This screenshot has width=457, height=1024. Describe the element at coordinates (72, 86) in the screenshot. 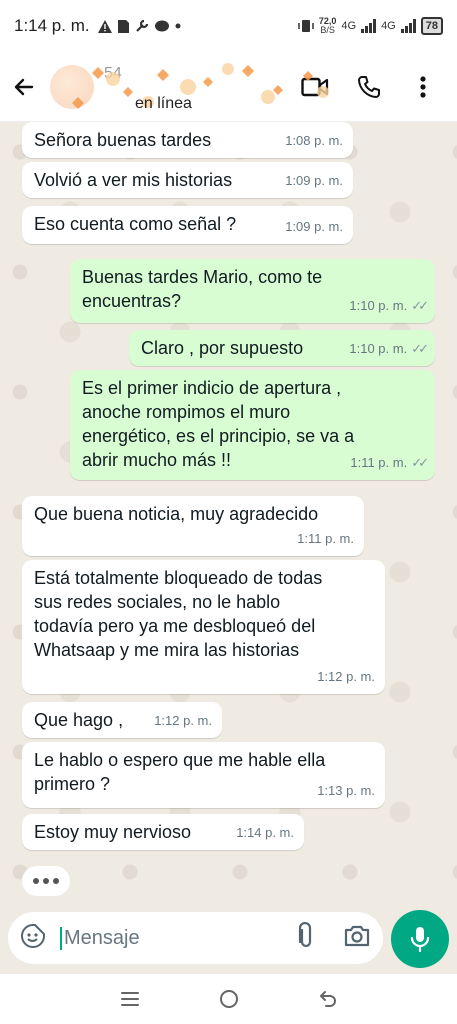

I see `avatar` at that location.